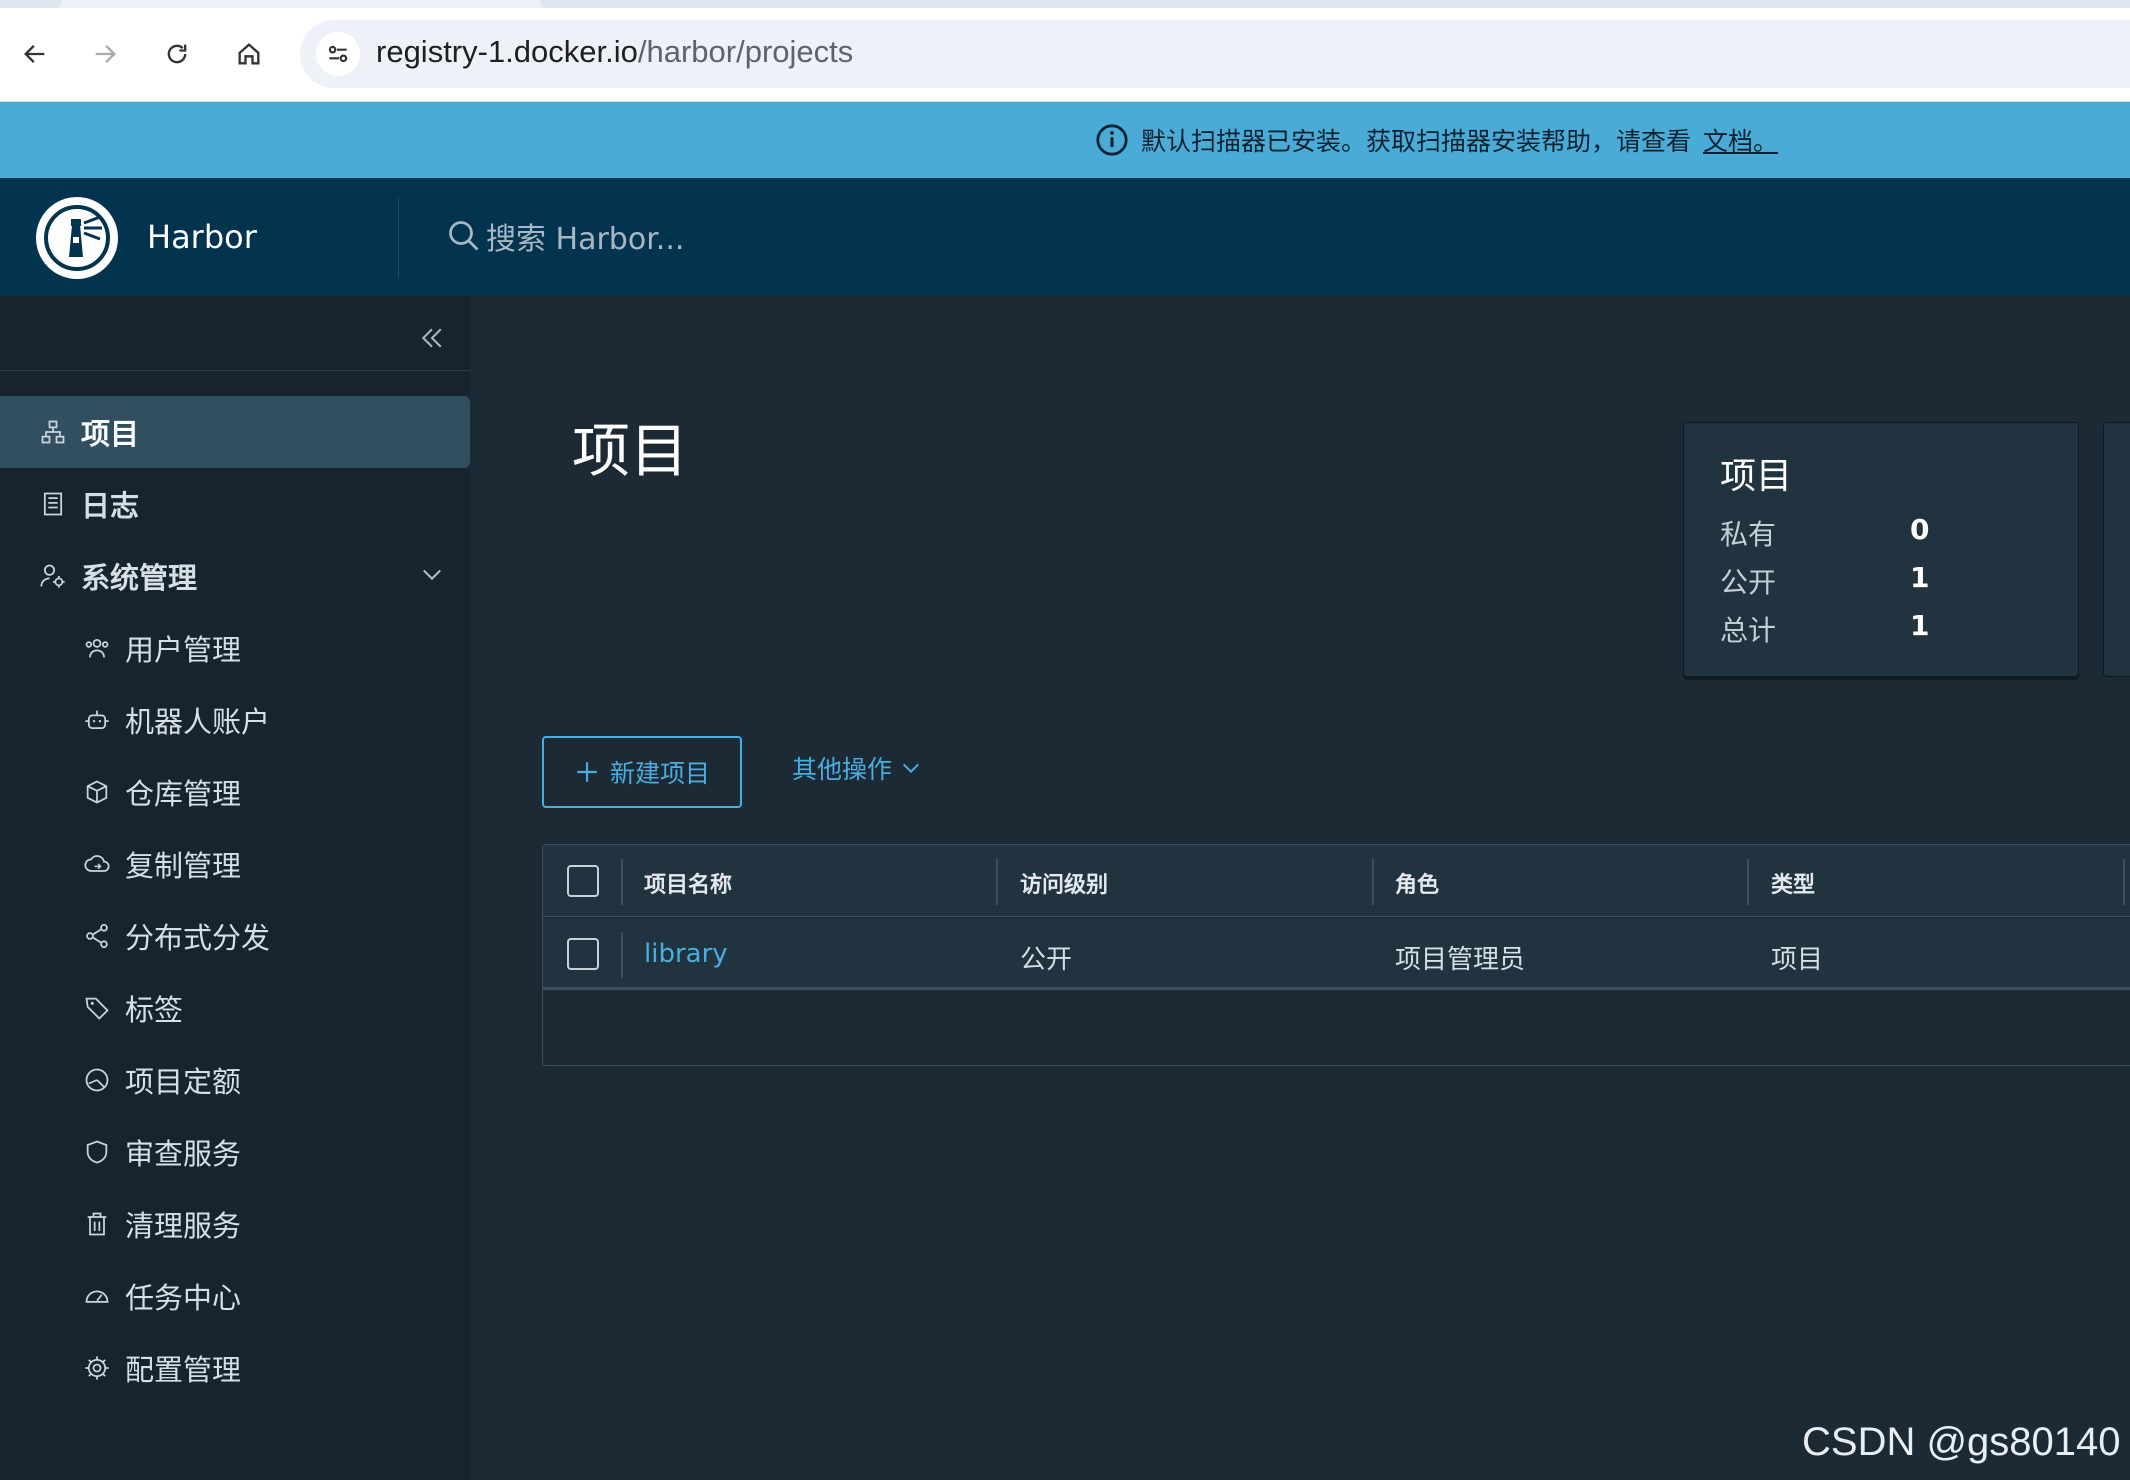  Describe the element at coordinates (235, 1008) in the screenshot. I see `sidebar-item-labels: 标签` at that location.